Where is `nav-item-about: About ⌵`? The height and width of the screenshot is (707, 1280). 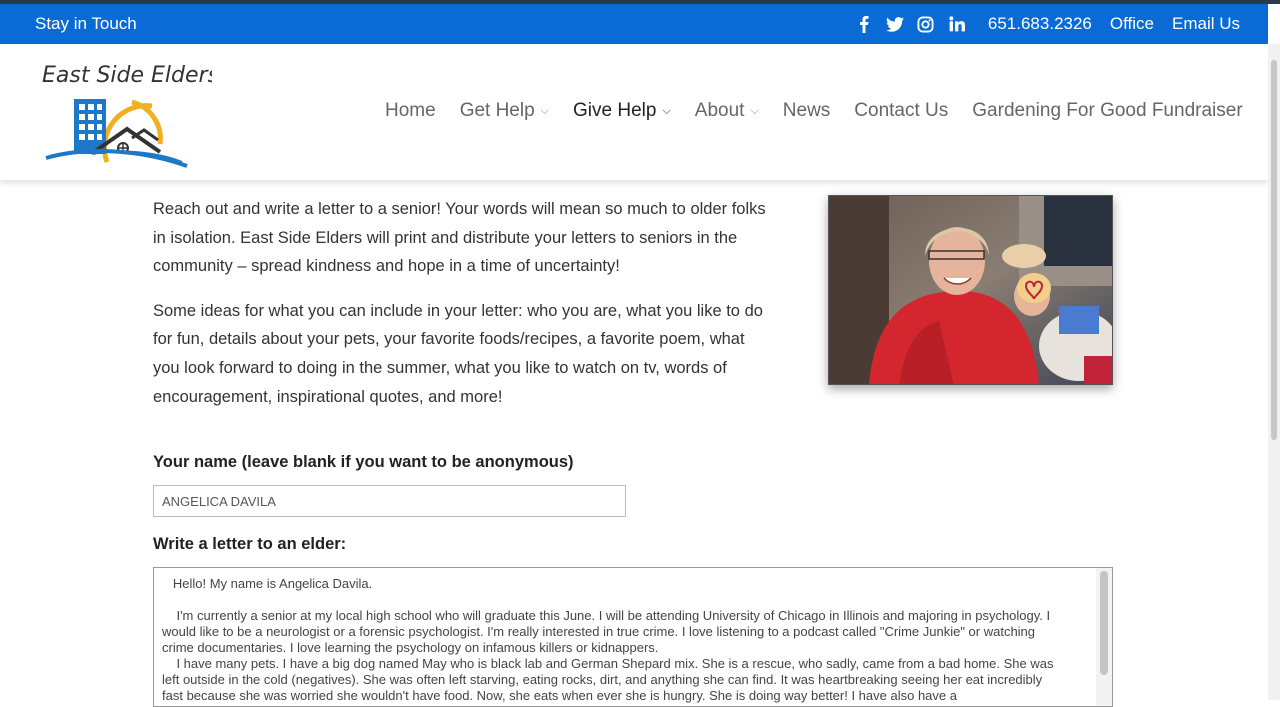 nav-item-about: About ⌵ is located at coordinates (727, 111).